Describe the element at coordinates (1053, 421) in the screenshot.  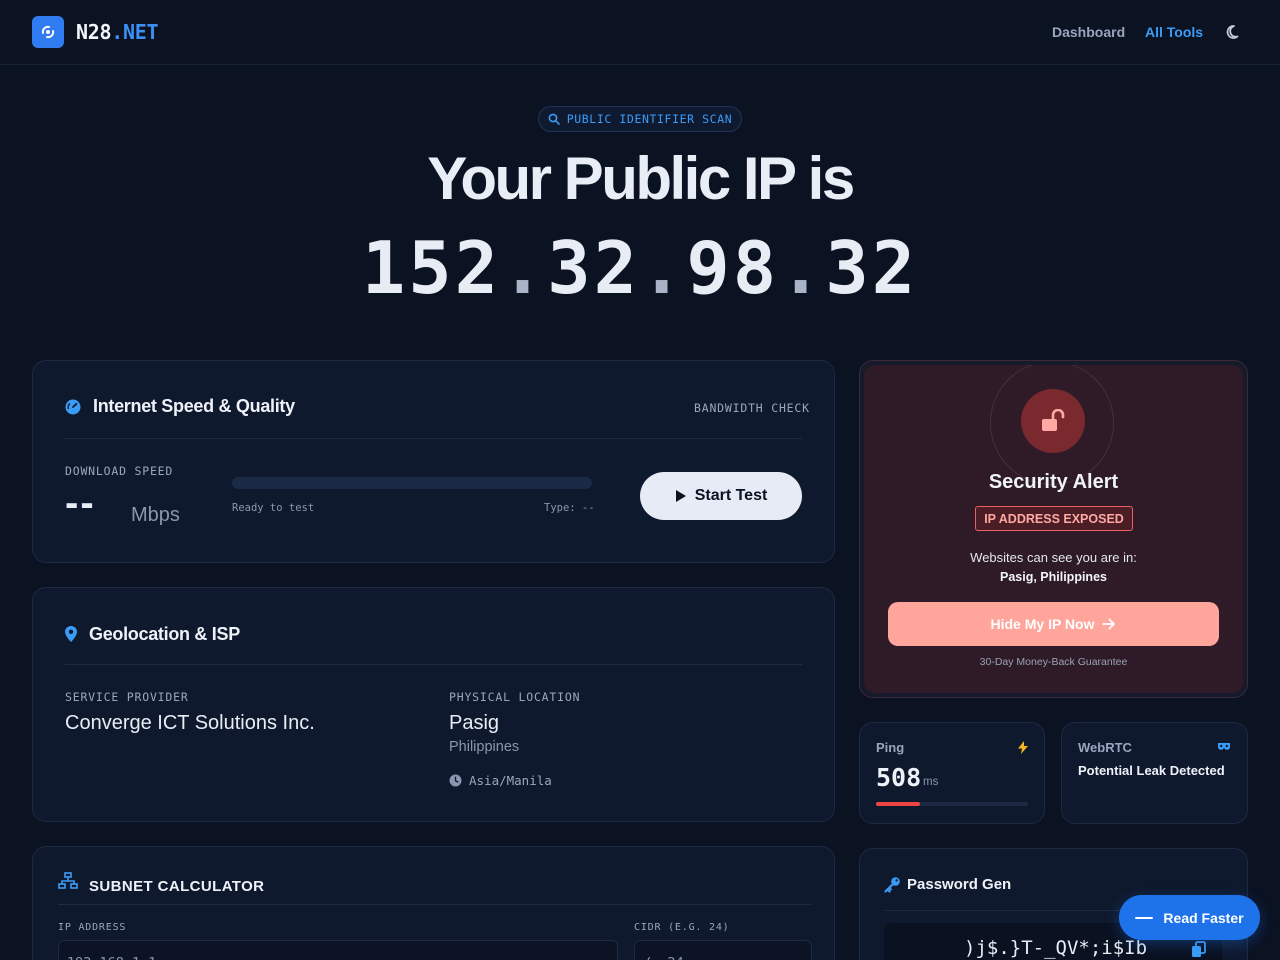
I see `unlock-icon` at that location.